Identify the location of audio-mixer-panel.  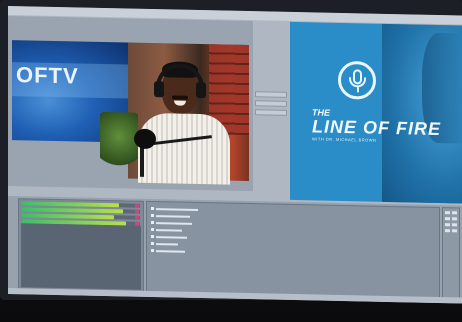
(81, 245).